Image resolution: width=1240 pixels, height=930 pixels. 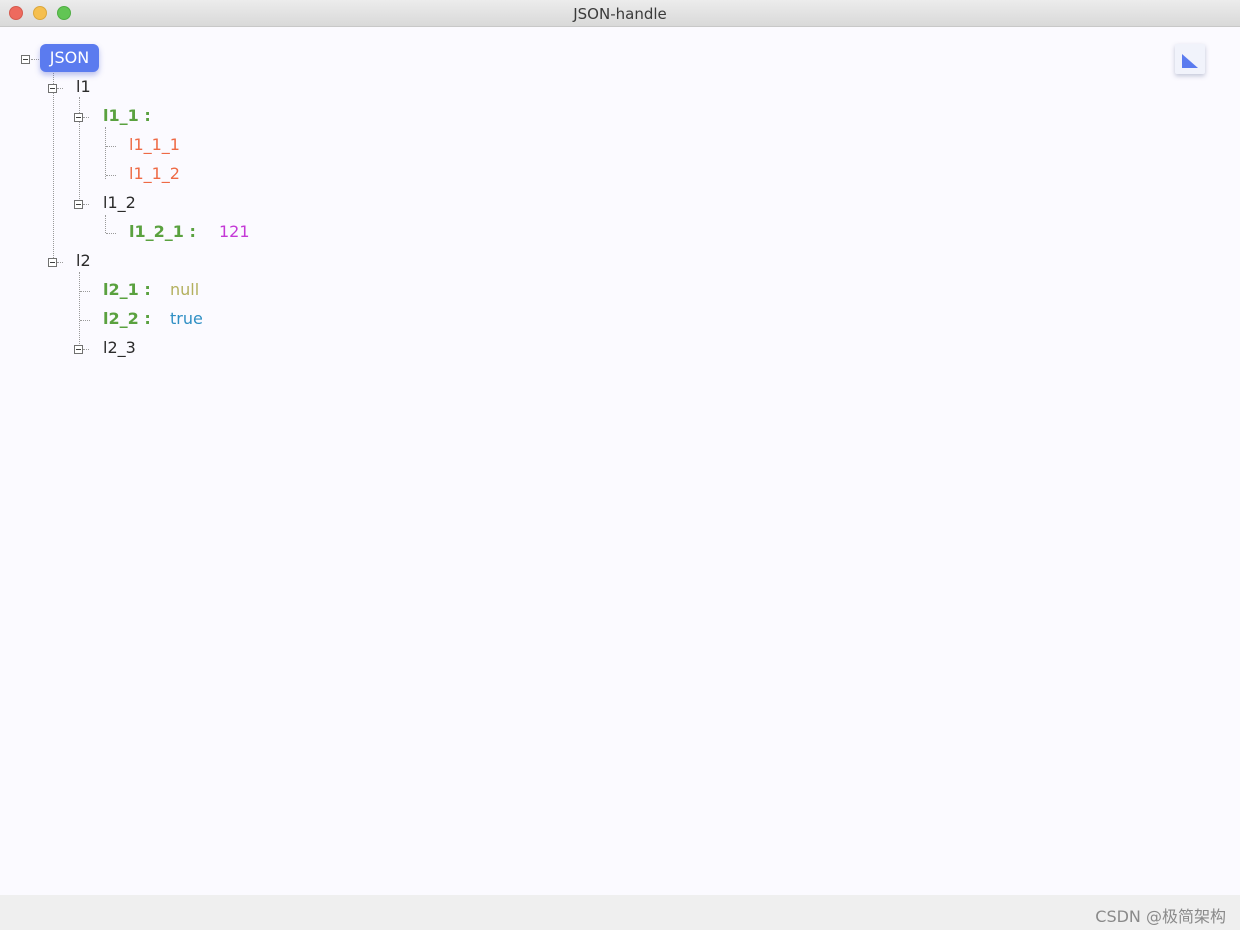 I want to click on tree-node-l2: l2, so click(x=83, y=261).